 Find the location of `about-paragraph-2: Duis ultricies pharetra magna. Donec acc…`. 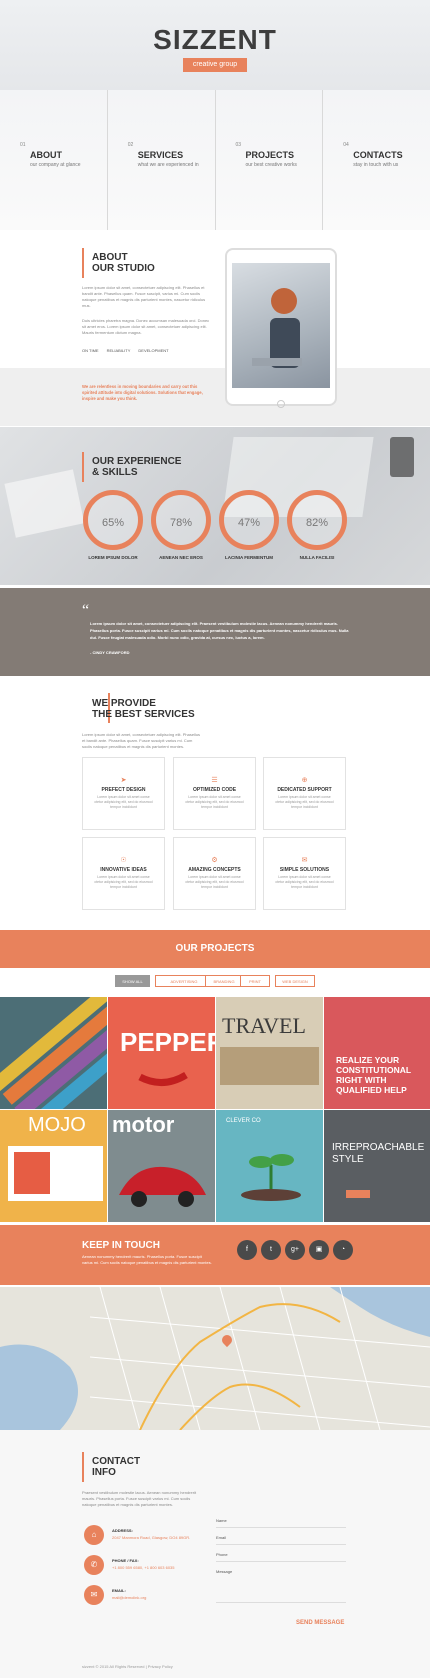

about-paragraph-2: Duis ultricies pharetra magna. Donec acc… is located at coordinates (146, 326).